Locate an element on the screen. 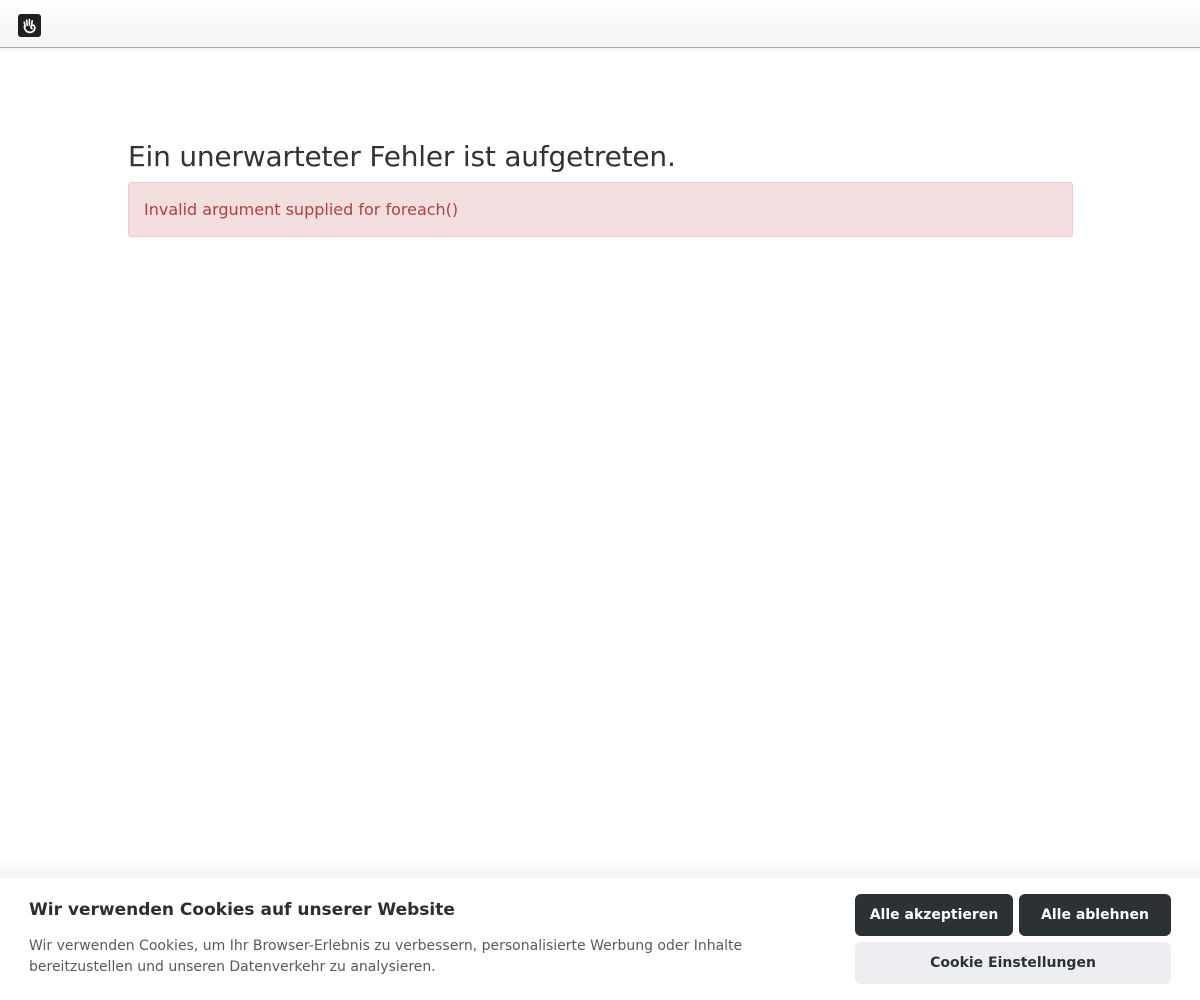  error-message: Invalid argument supplied for foreach() is located at coordinates (301, 209).